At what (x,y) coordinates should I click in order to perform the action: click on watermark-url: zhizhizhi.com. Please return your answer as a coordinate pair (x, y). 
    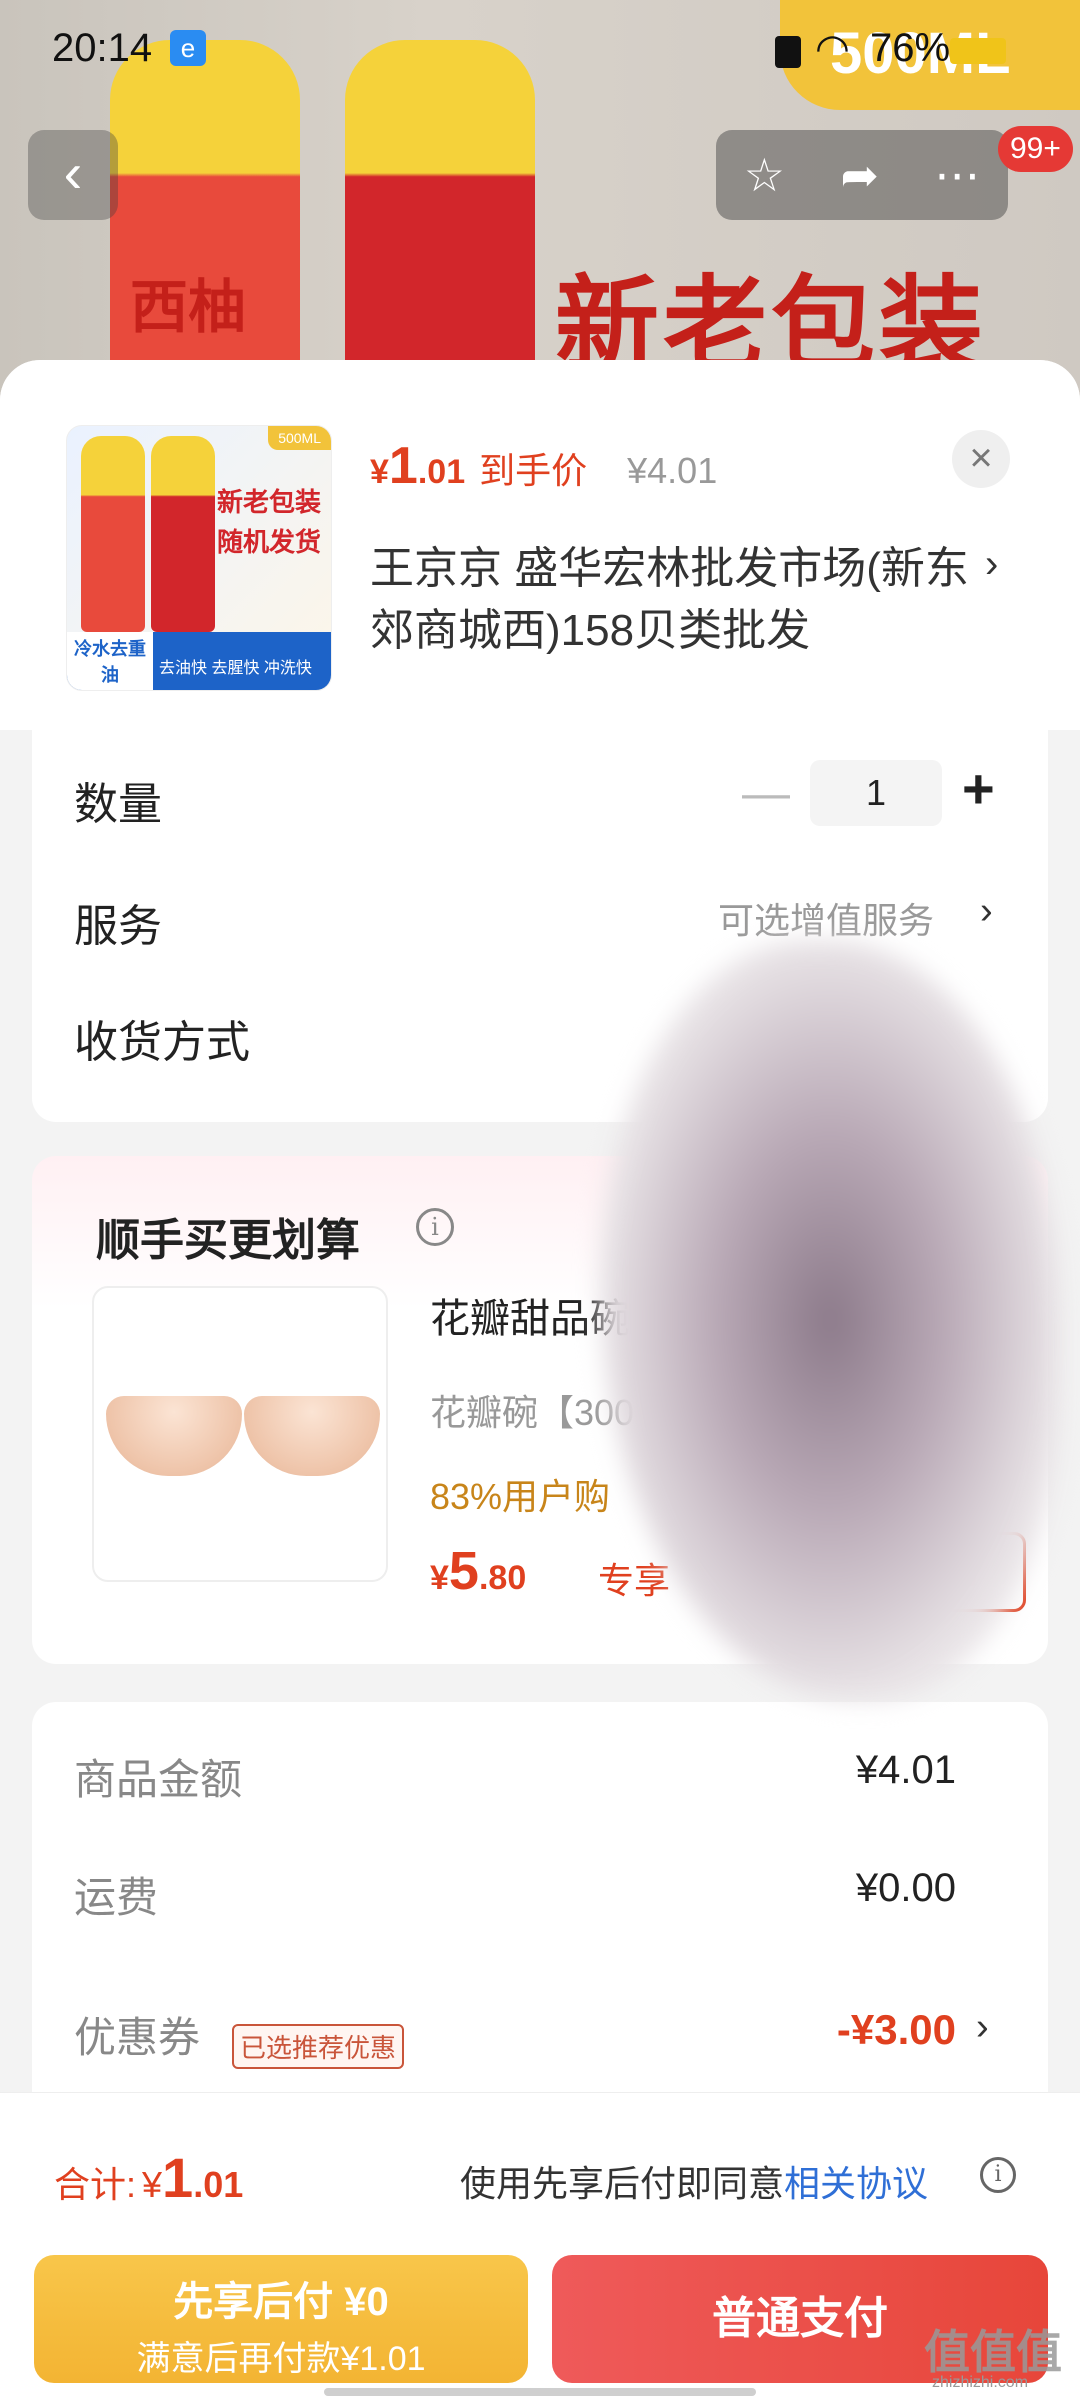
    Looking at the image, I should click on (980, 2382).